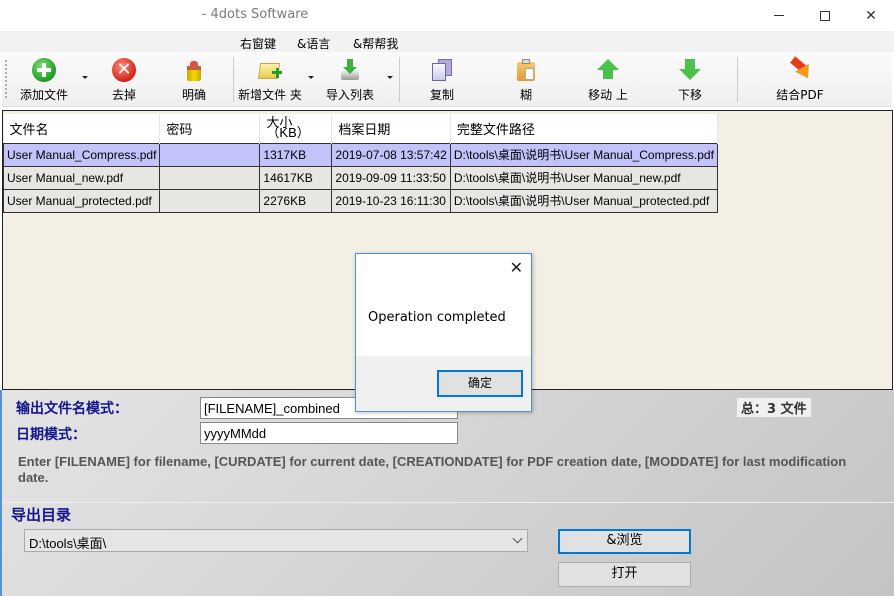 The height and width of the screenshot is (596, 894). I want to click on section-divider, so click(448, 502).